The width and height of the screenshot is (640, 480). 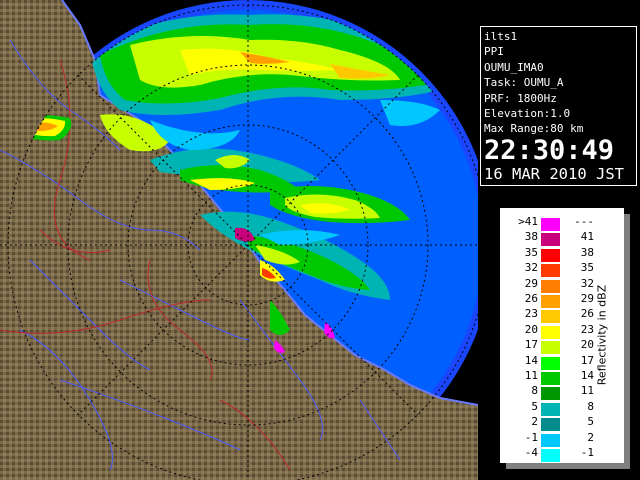 I want to click on scale-high-value: 17, so click(x=587, y=360).